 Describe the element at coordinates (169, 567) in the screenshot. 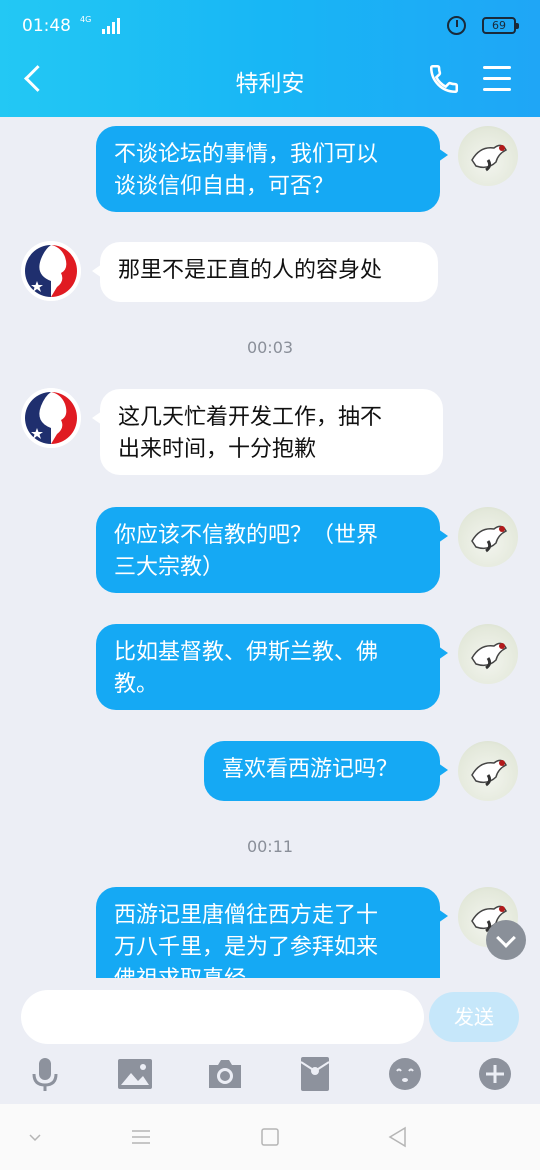

I see `message-line: 三大宗教）` at that location.